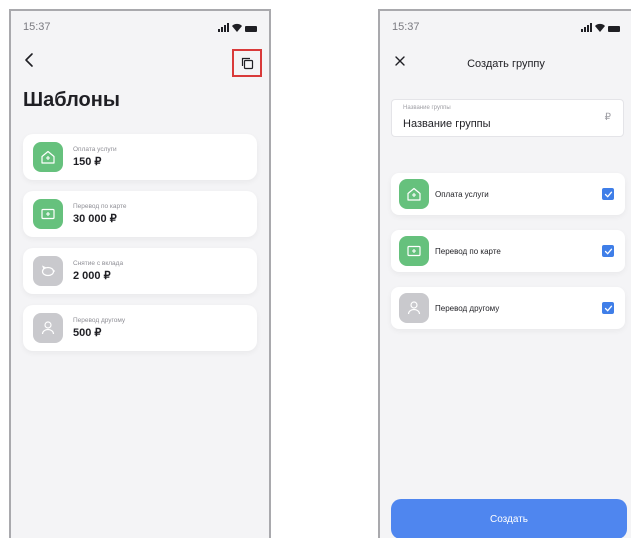  I want to click on select-item-label: Оплата услуги, so click(462, 194).